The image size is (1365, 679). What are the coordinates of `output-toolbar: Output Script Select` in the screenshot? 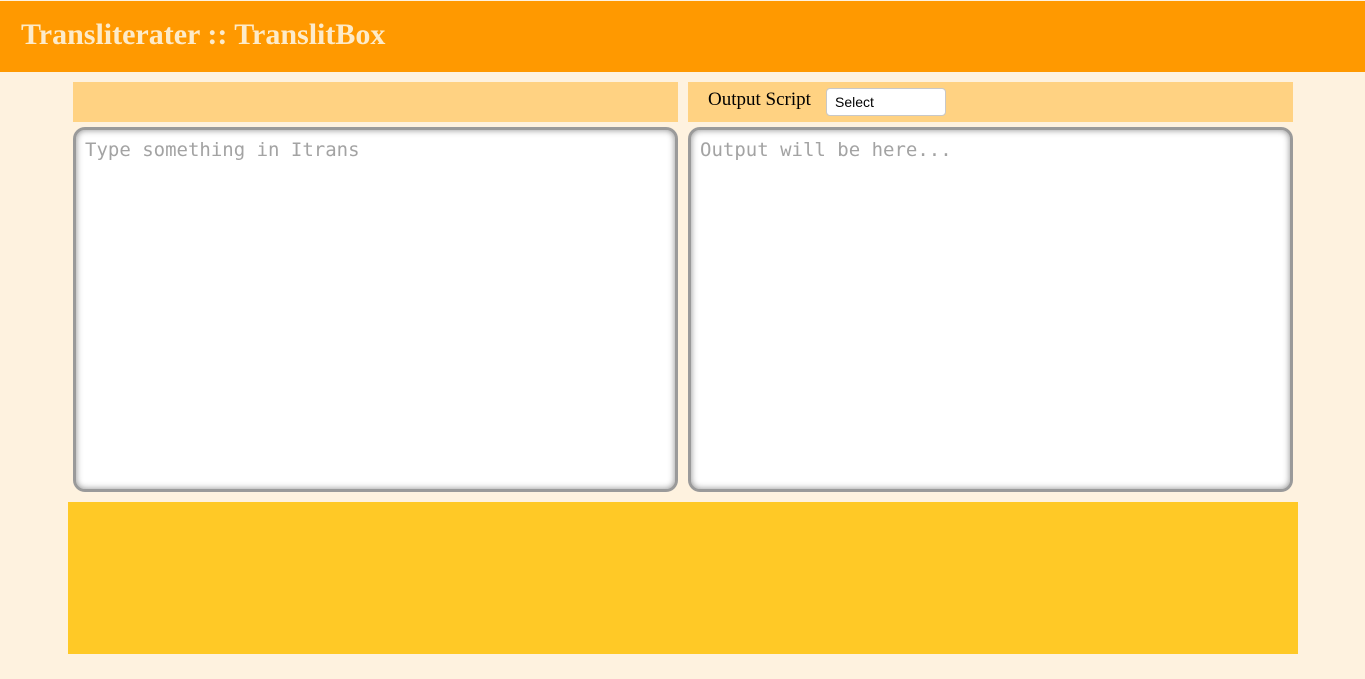 It's located at (990, 102).